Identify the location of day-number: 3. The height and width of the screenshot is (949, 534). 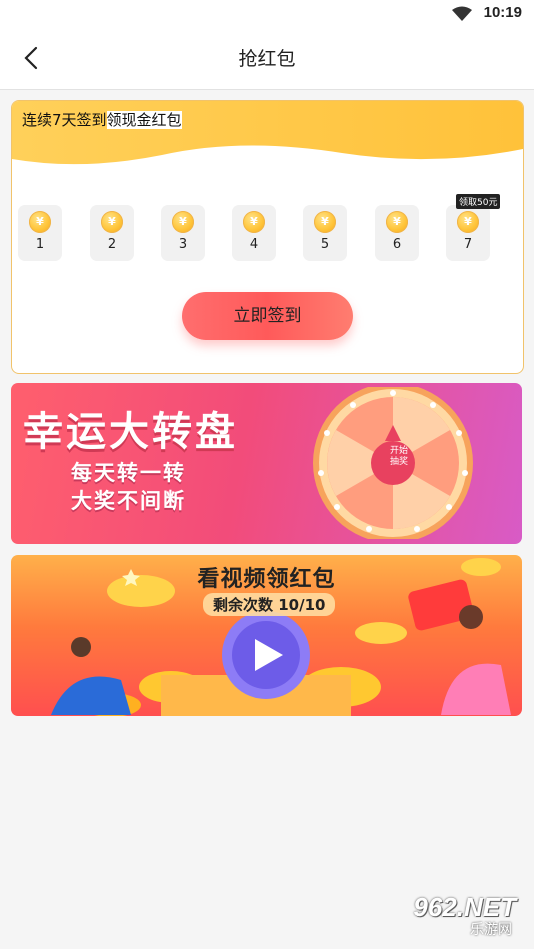
(183, 244).